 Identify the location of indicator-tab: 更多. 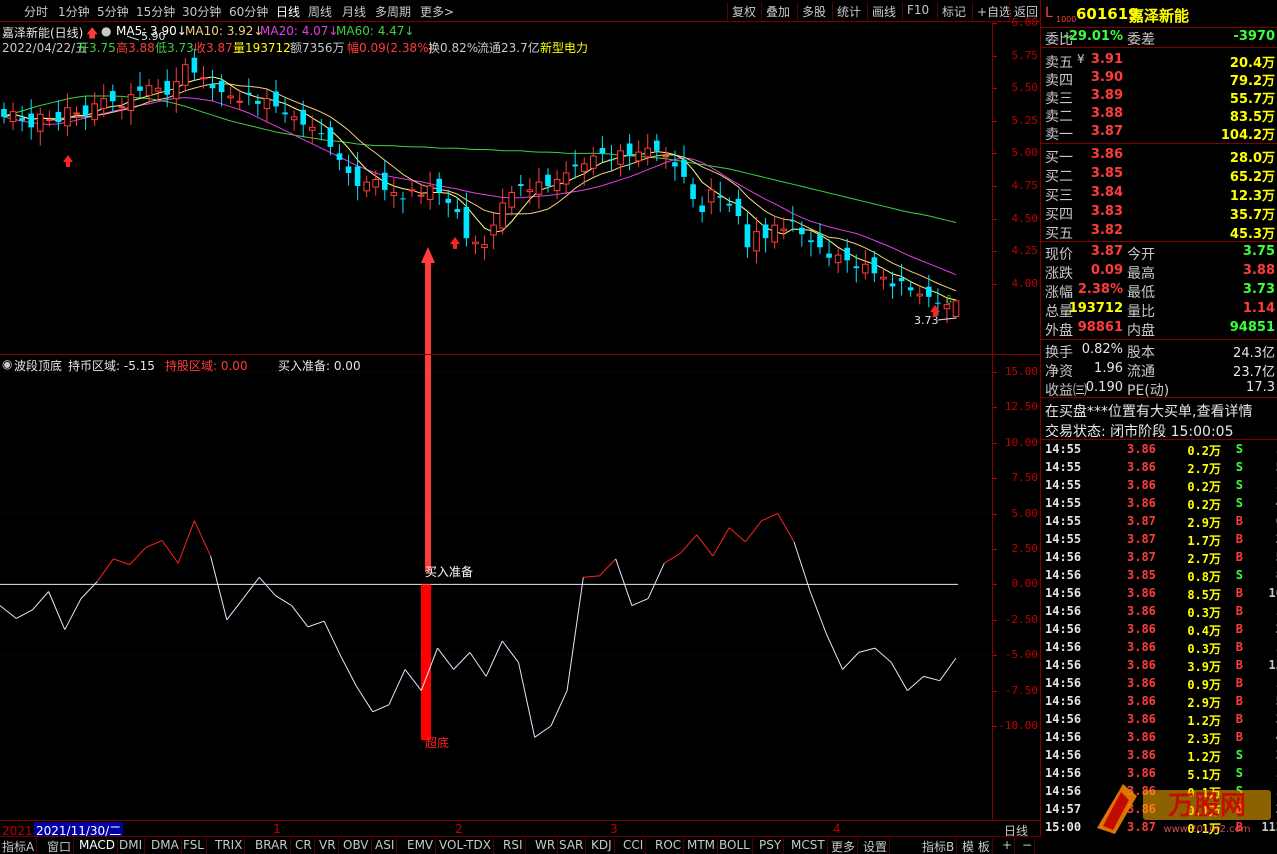
(844, 846).